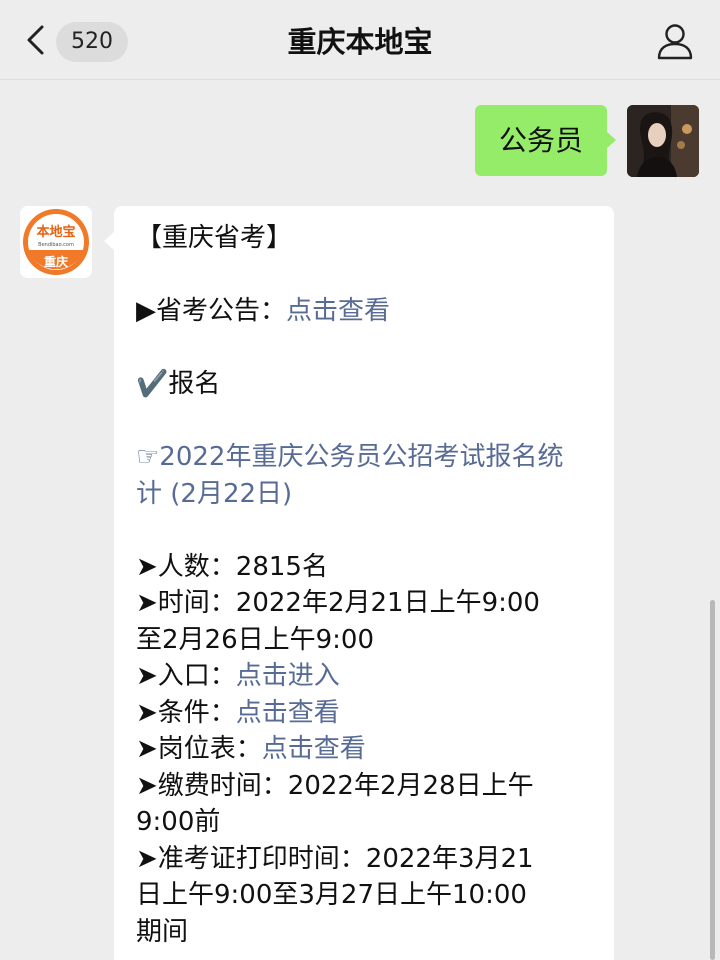  What do you see at coordinates (214, 238) in the screenshot?
I see `reply-title: 【重庆省考】` at bounding box center [214, 238].